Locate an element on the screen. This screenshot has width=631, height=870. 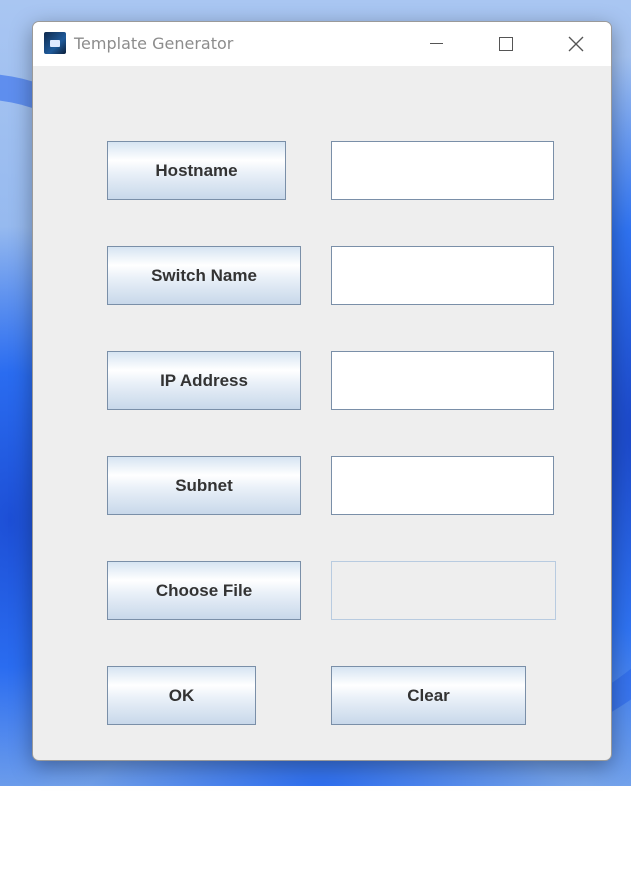
close-icon is located at coordinates (576, 44).